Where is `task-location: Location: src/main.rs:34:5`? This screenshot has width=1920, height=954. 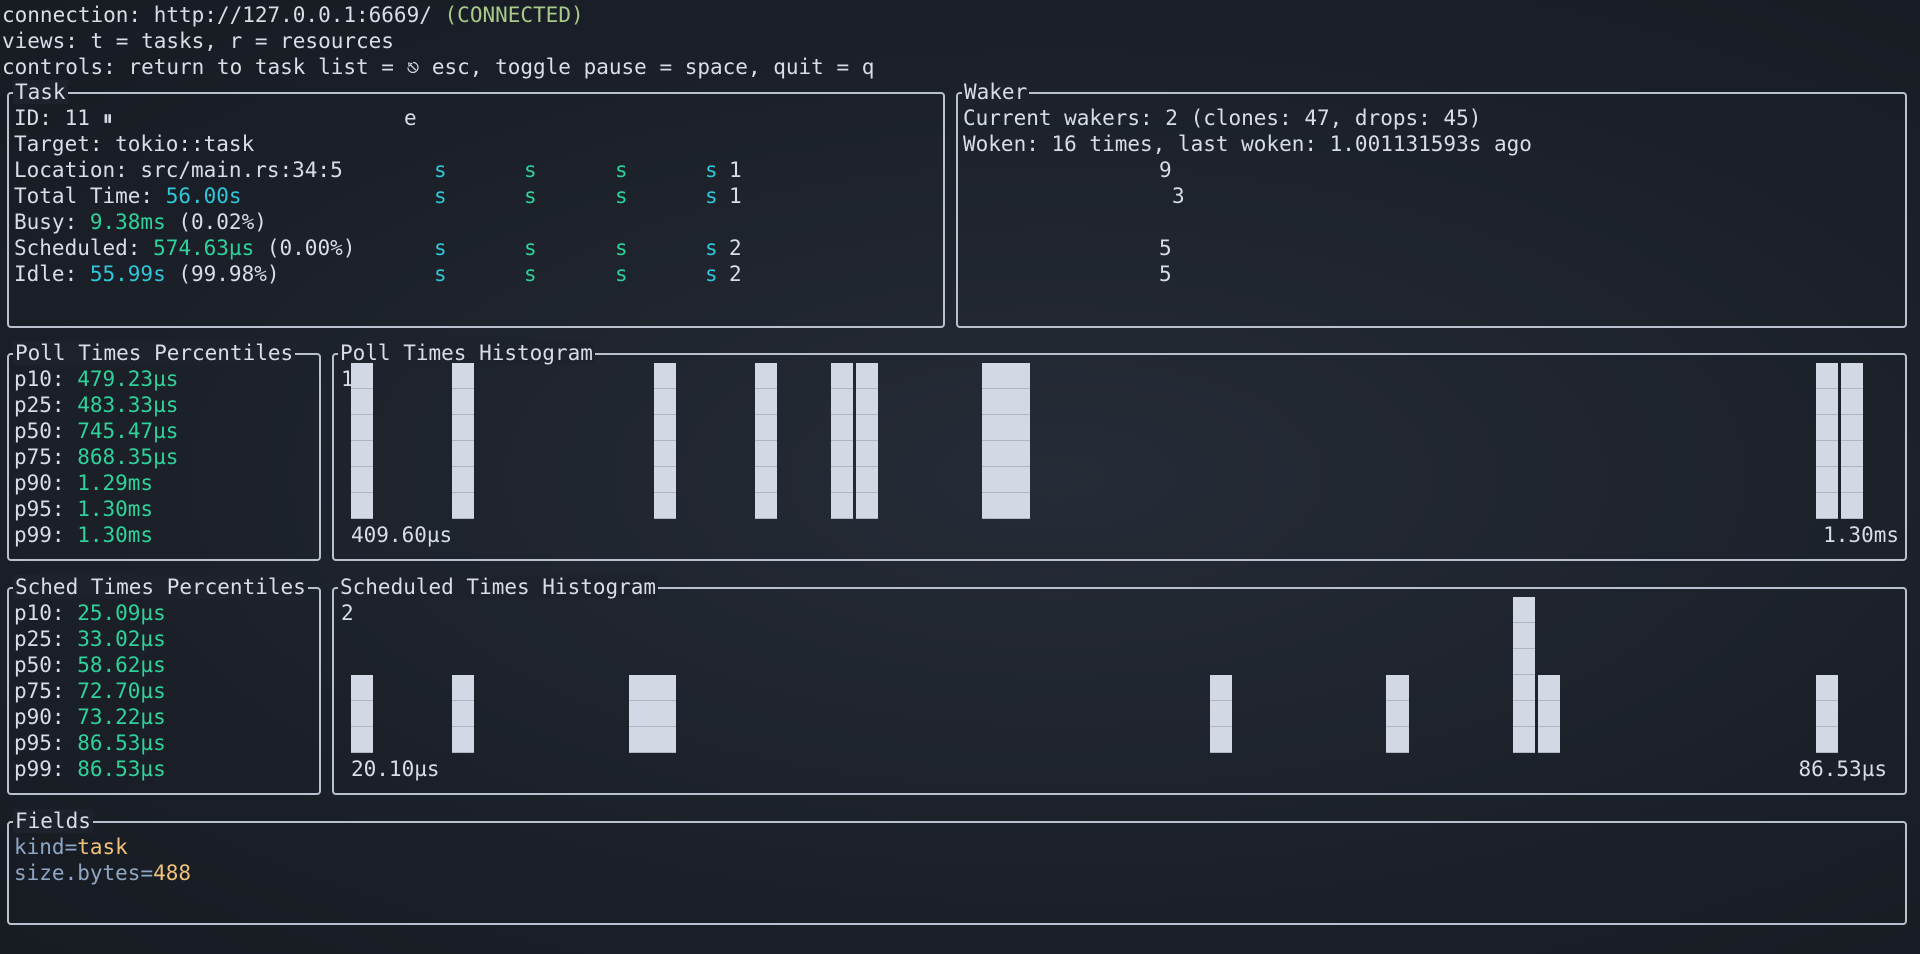
task-location: Location: src/main.rs:34:5 is located at coordinates (178, 170).